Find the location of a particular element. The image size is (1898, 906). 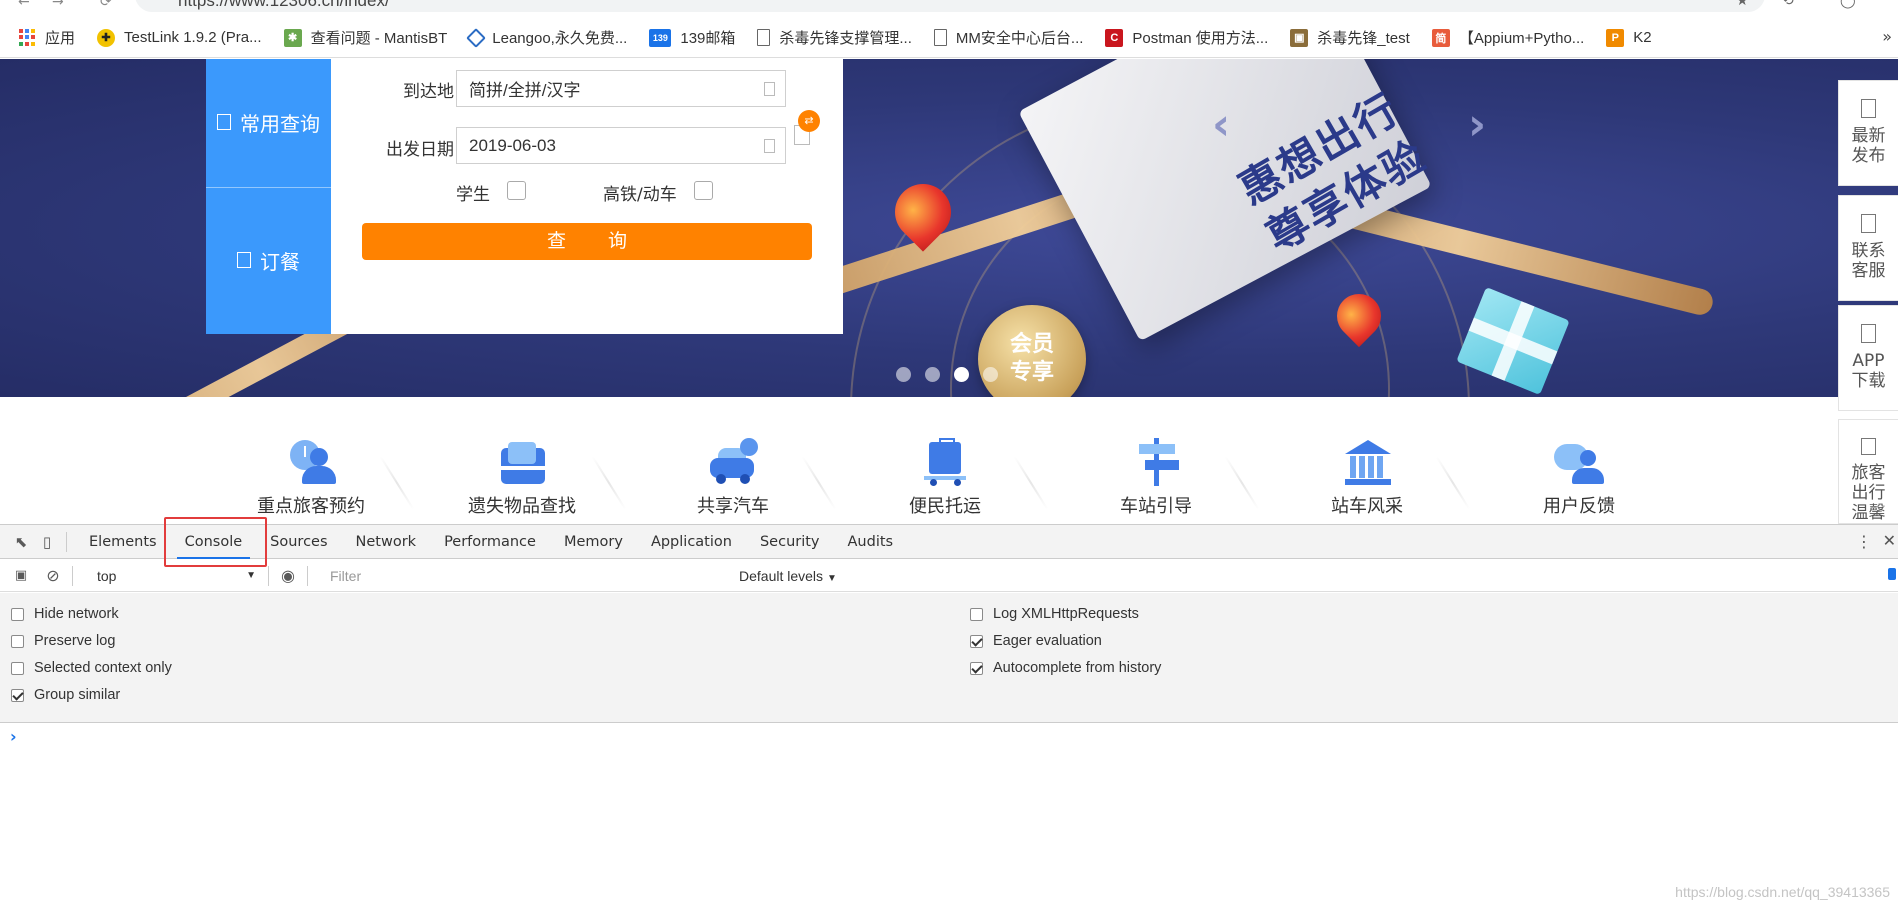

feedback-chat-icon is located at coordinates (1579, 462).